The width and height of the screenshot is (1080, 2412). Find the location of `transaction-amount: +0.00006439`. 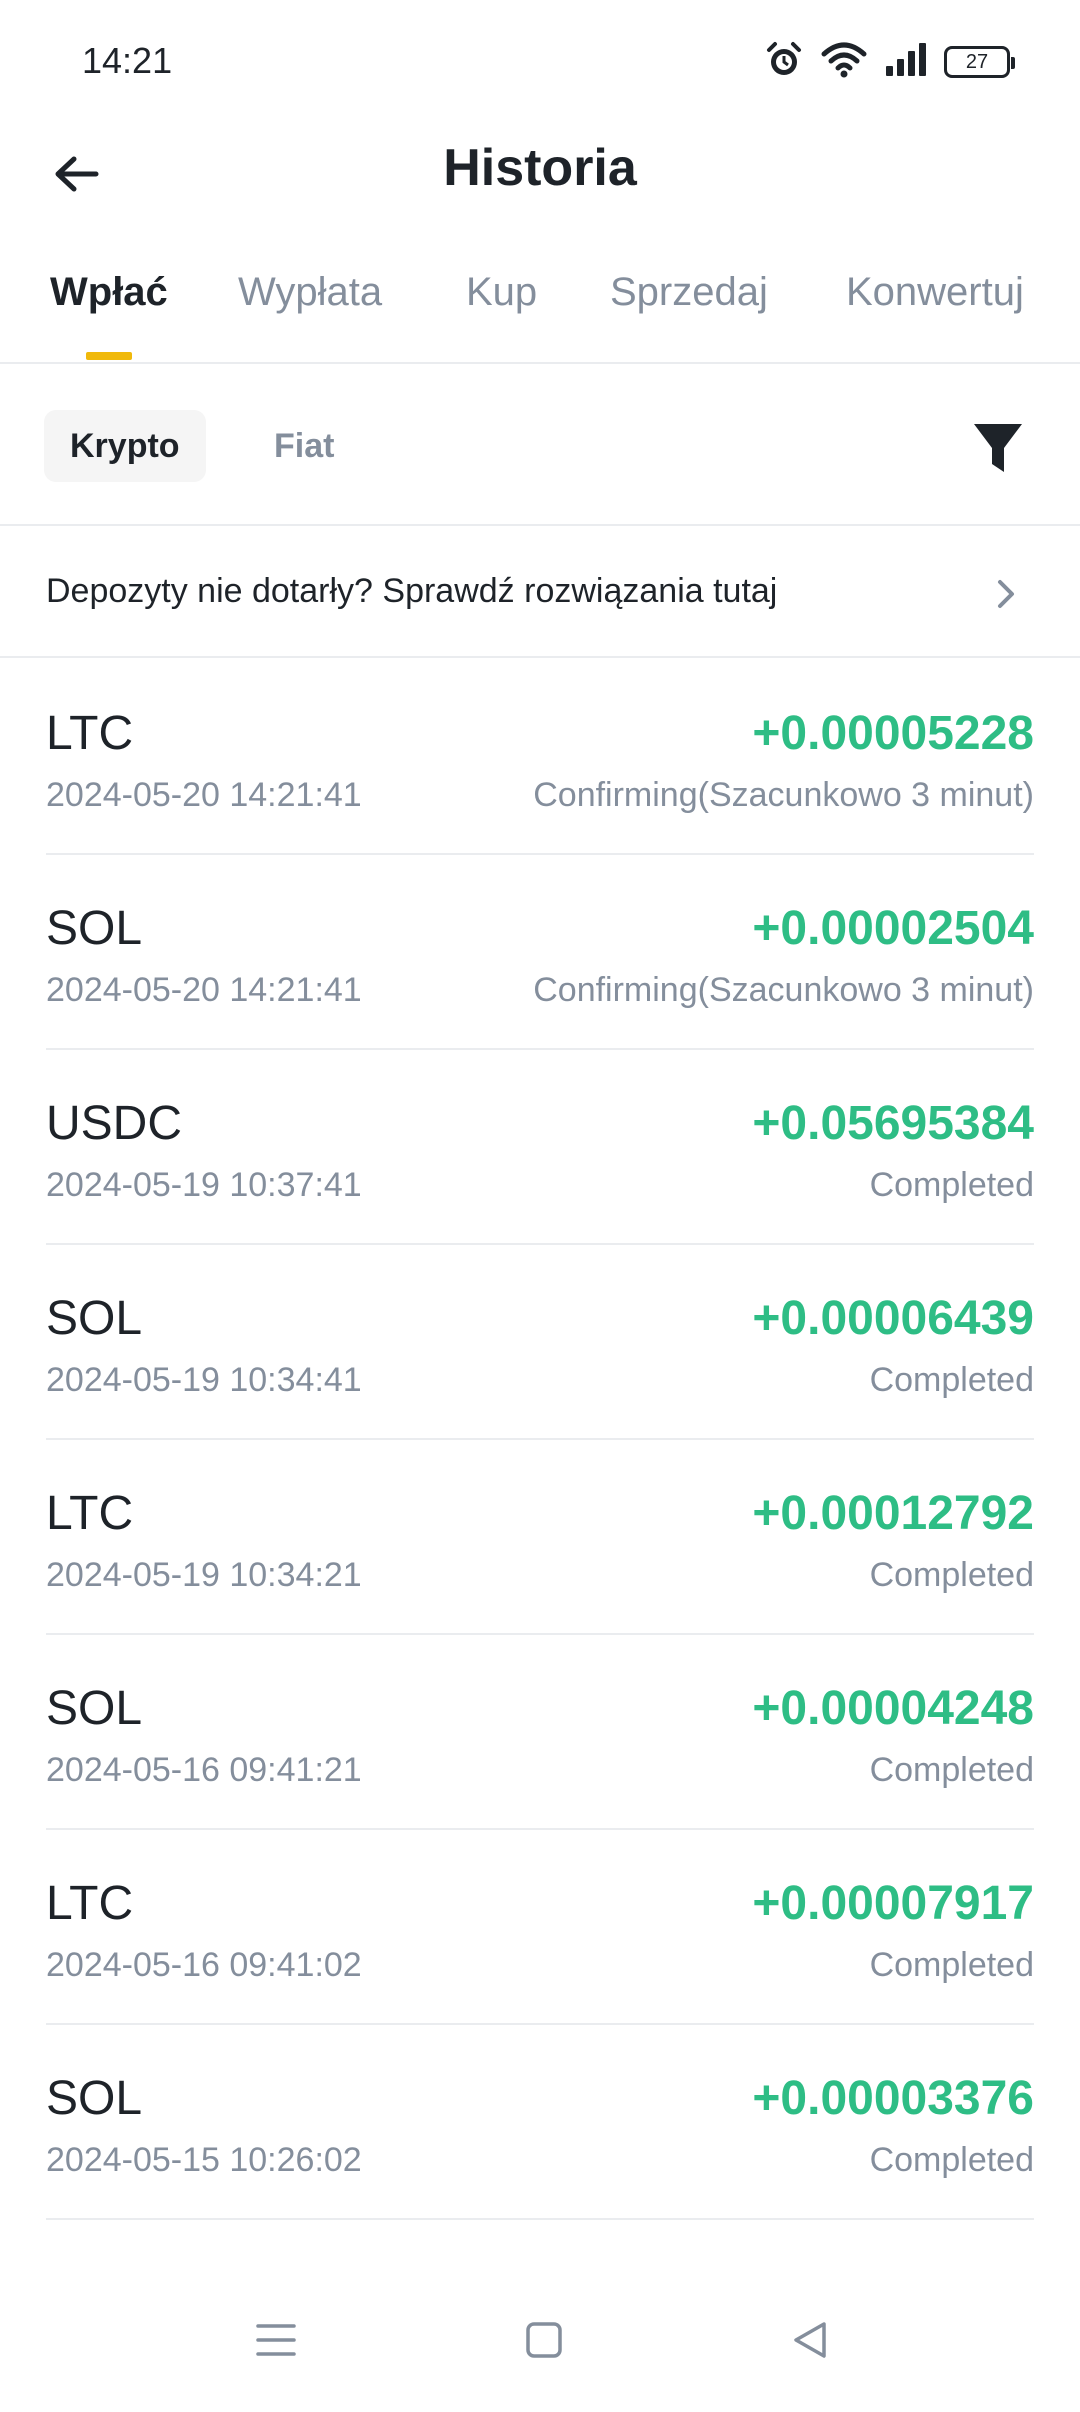

transaction-amount: +0.00006439 is located at coordinates (893, 1318).